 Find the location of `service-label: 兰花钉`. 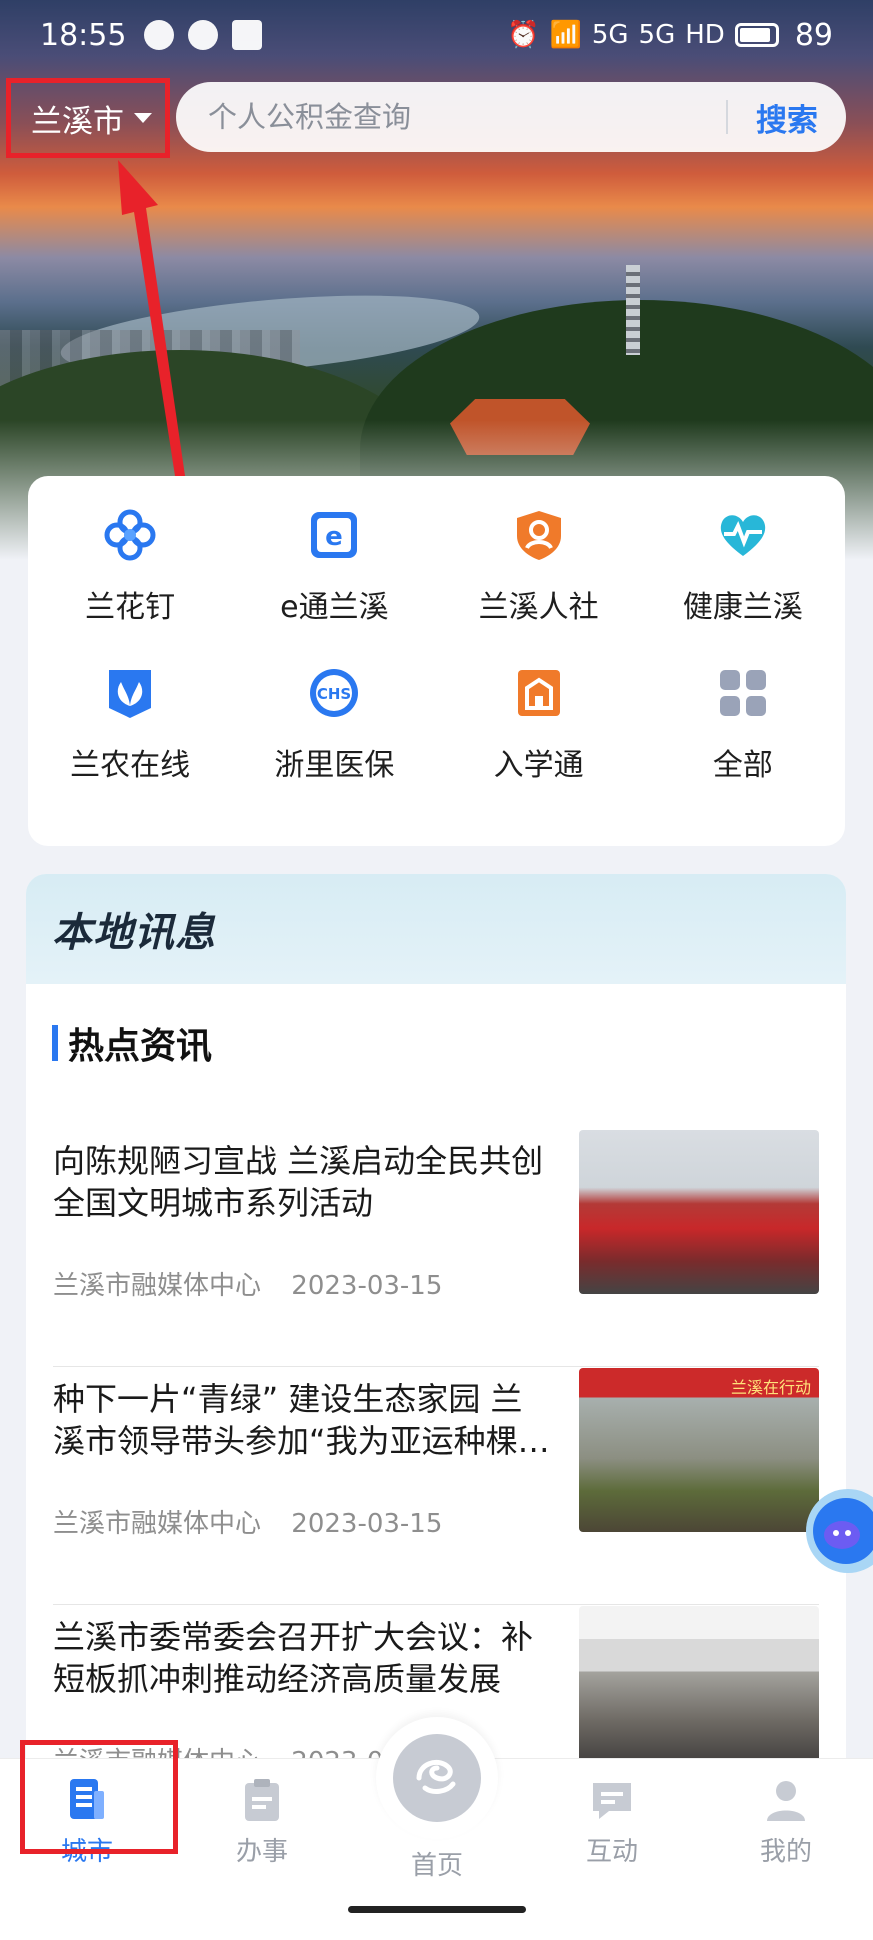

service-label: 兰花钉 is located at coordinates (130, 607).